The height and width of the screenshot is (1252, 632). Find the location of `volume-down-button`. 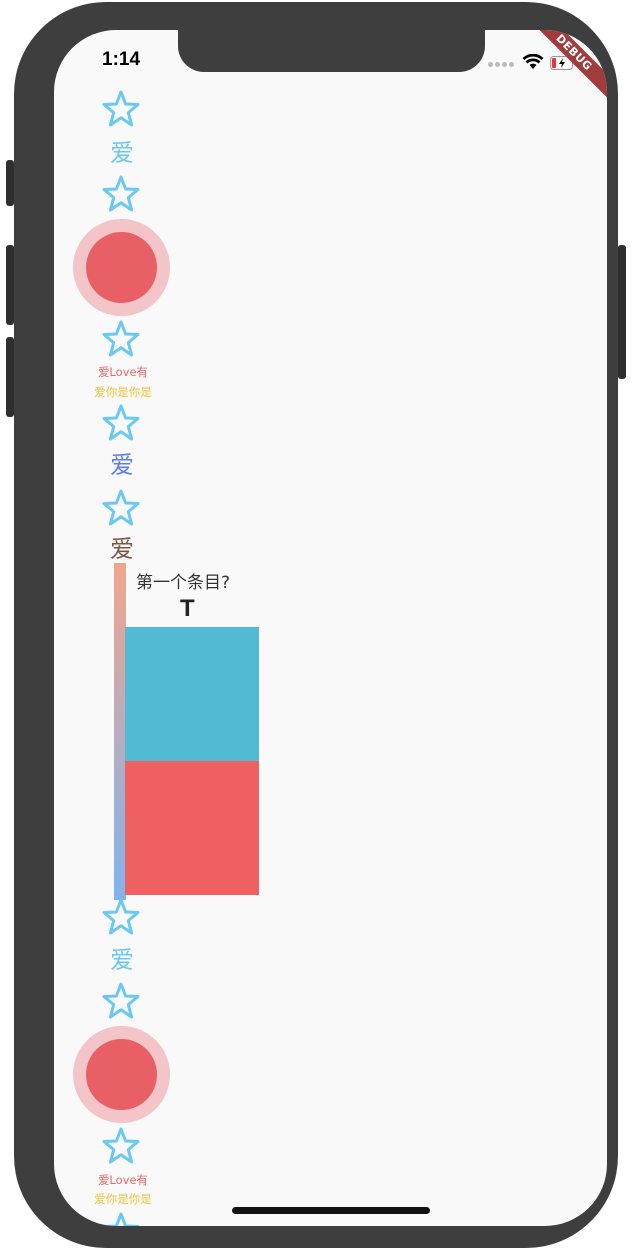

volume-down-button is located at coordinates (10, 377).